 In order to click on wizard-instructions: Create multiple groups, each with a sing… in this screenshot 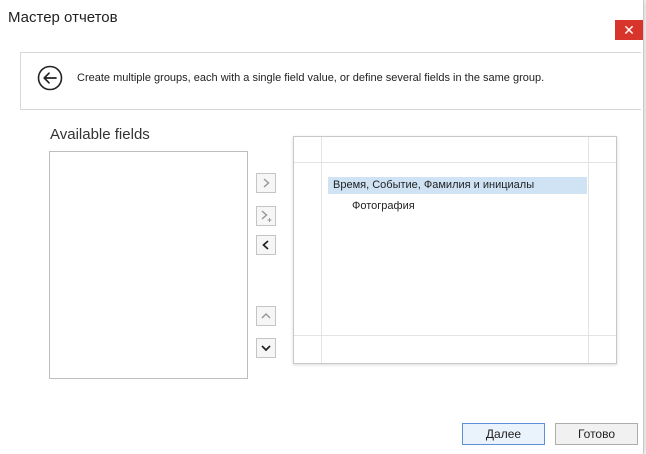, I will do `click(311, 78)`.